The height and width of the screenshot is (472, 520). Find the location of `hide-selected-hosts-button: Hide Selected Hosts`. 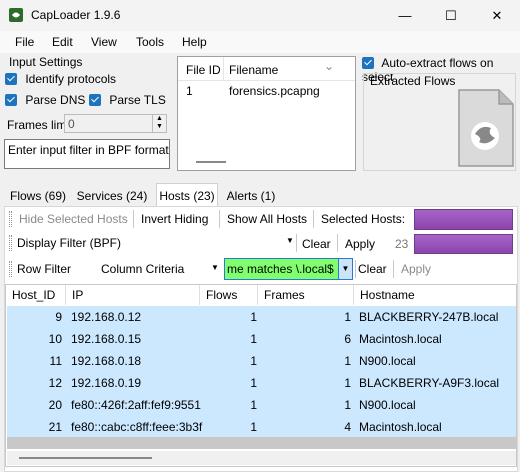

hide-selected-hosts-button: Hide Selected Hosts is located at coordinates (73, 219).